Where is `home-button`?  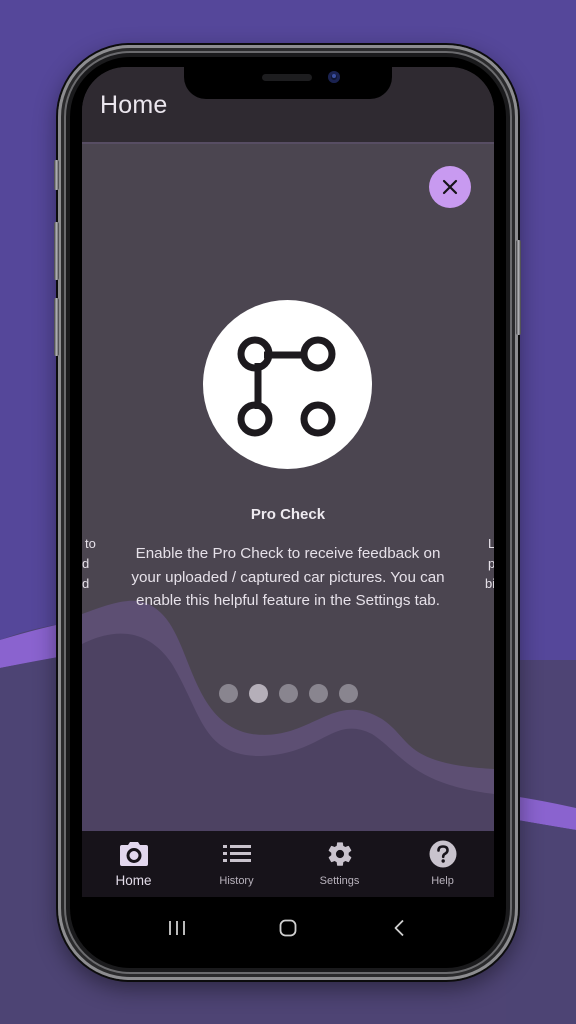
home-button is located at coordinates (288, 928).